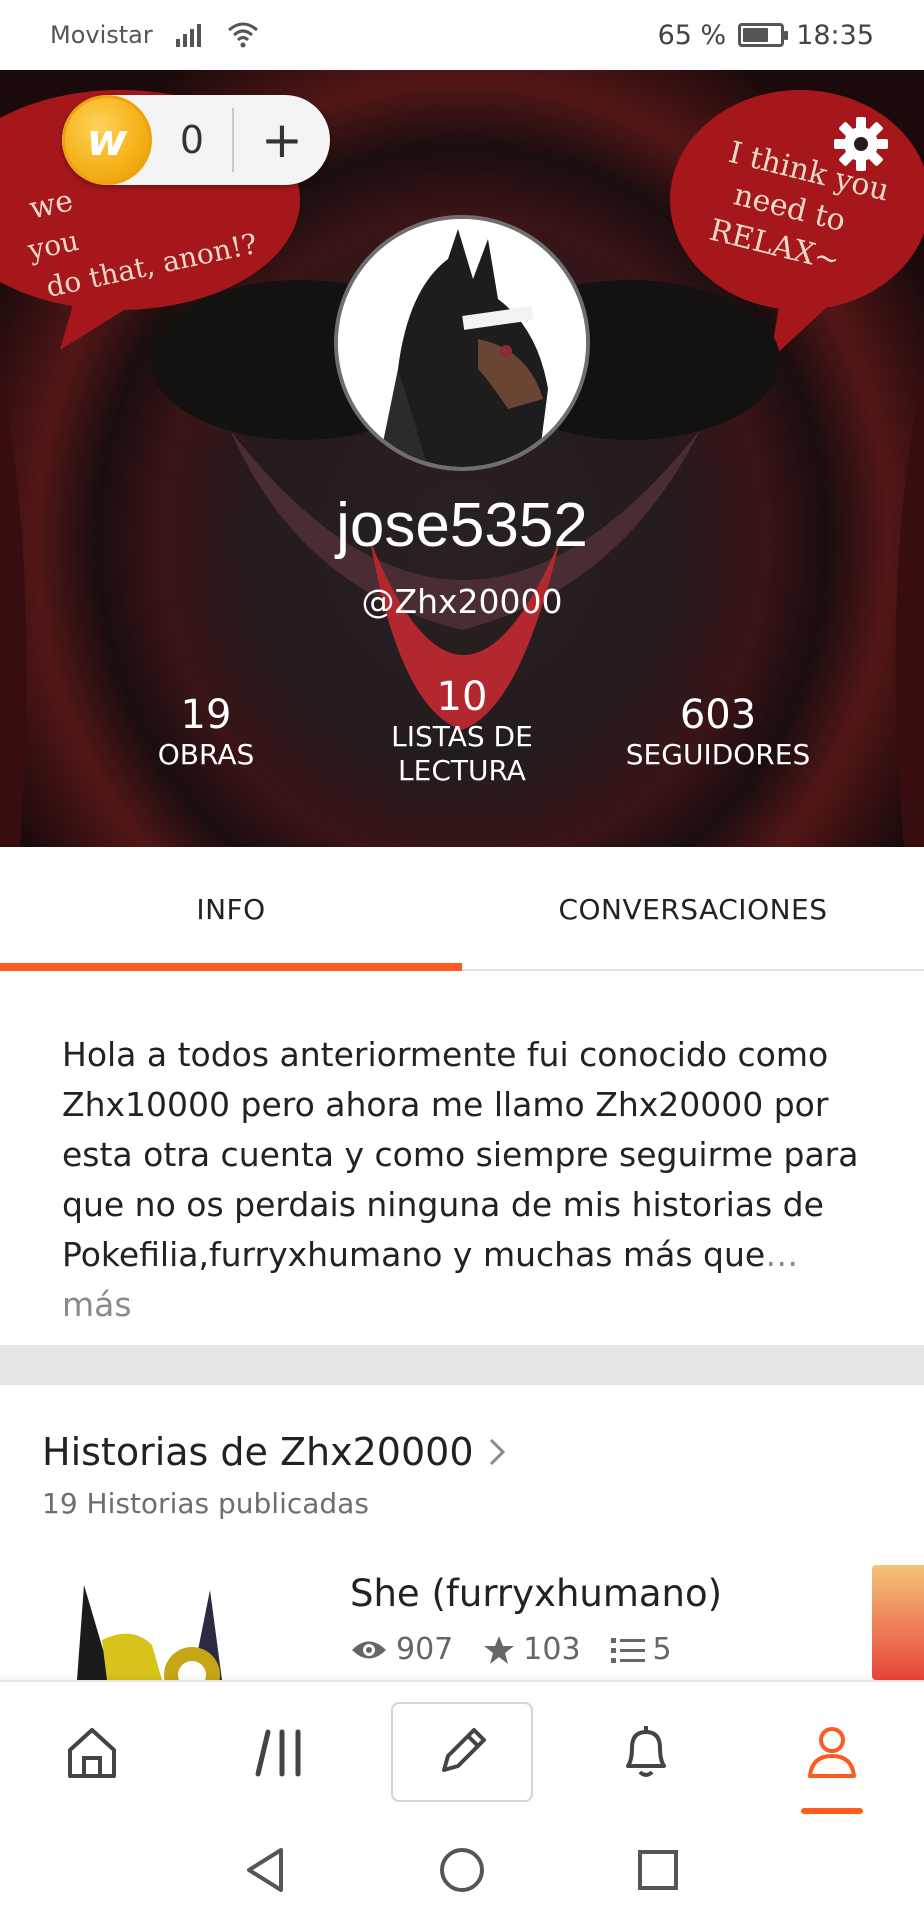 The image size is (924, 1920). What do you see at coordinates (536, 1593) in the screenshot?
I see `story-title: She (furryxhumano)` at bounding box center [536, 1593].